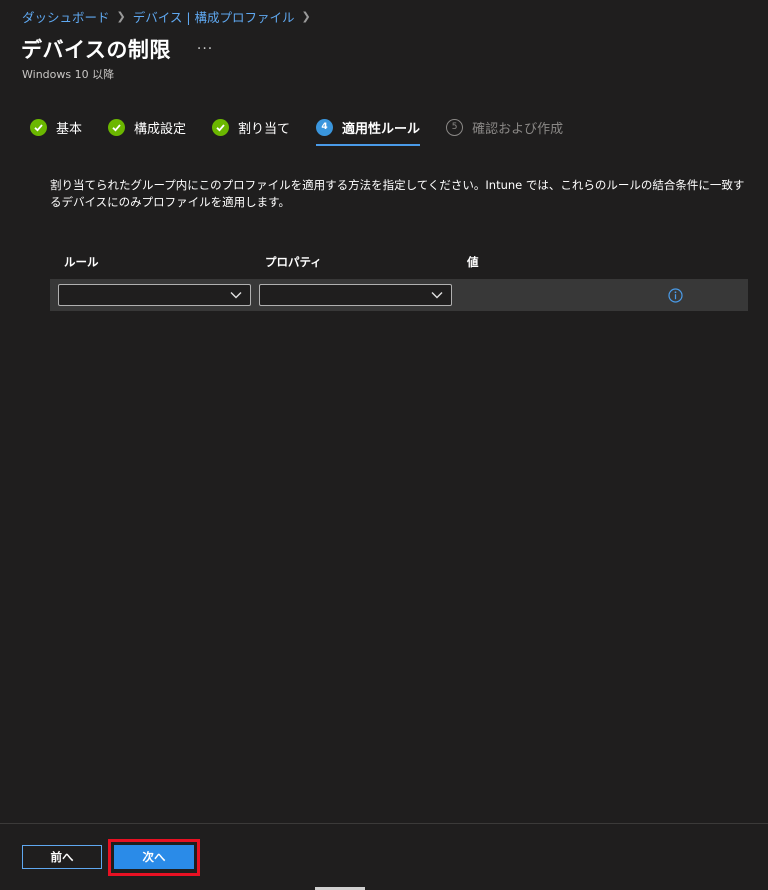 The image size is (768, 890). Describe the element at coordinates (473, 262) in the screenshot. I see `column-header-value: 値` at that location.